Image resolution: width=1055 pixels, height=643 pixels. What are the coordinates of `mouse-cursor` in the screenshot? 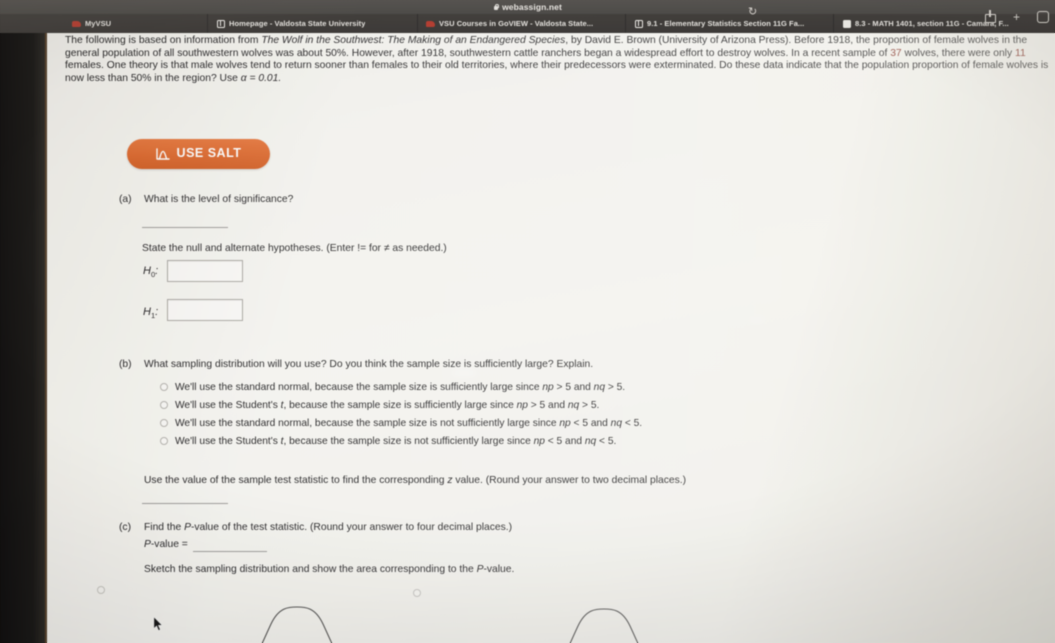 It's located at (158, 624).